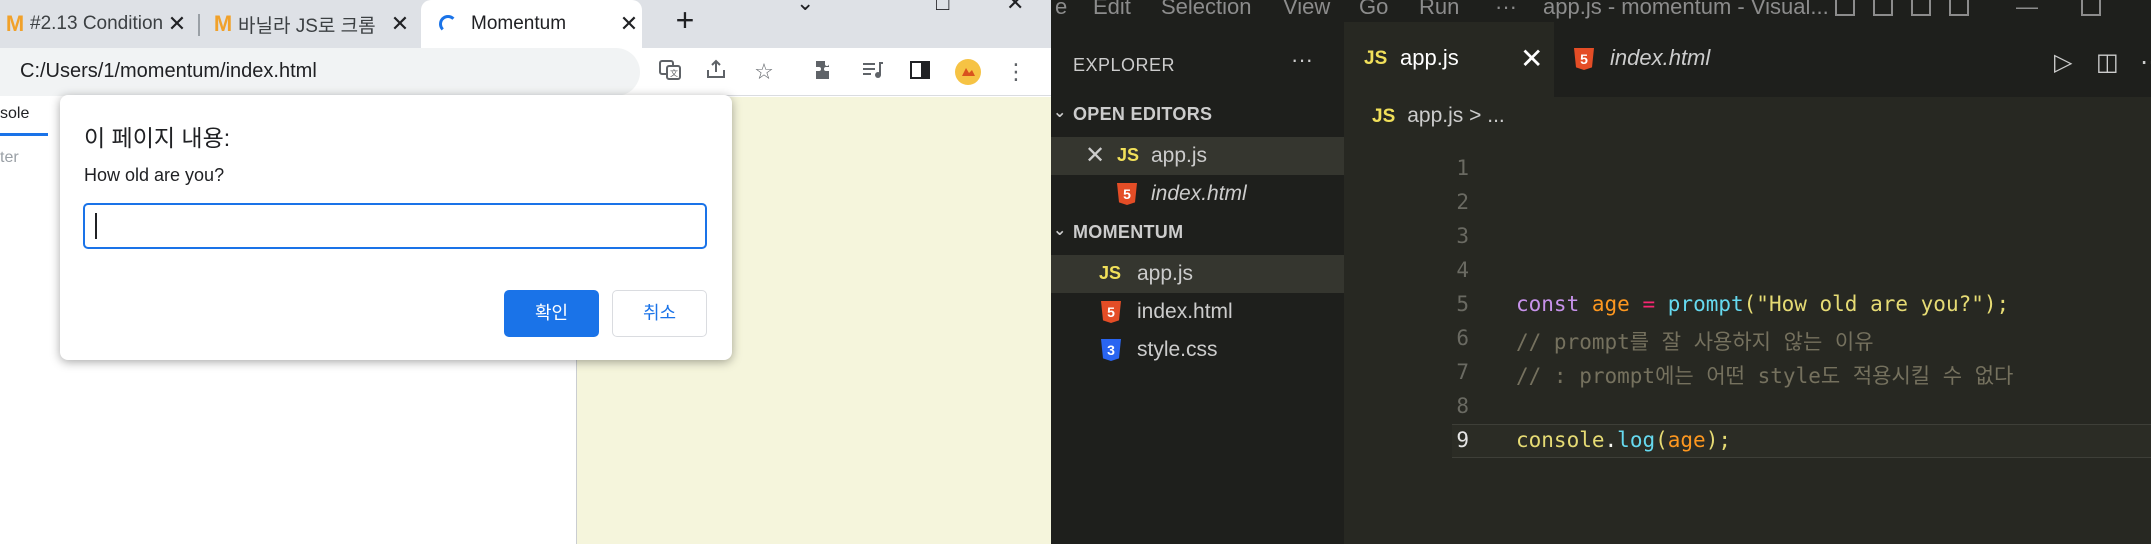  I want to click on maximize-icon, so click(2091, 8).